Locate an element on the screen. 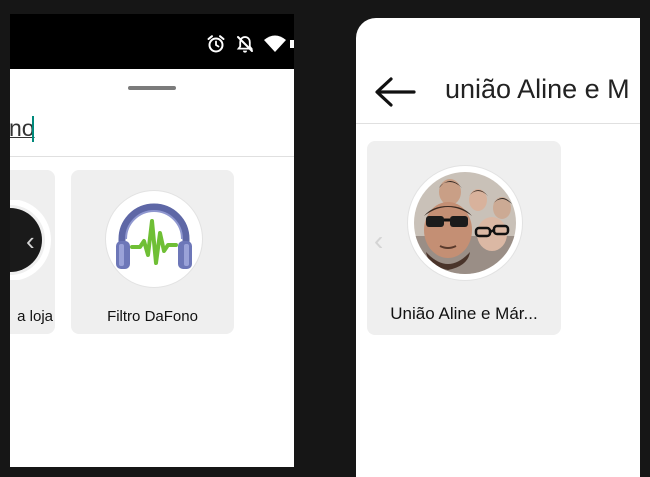 Image resolution: width=650 pixels, height=477 pixels. group-photo-avatar is located at coordinates (465, 223).